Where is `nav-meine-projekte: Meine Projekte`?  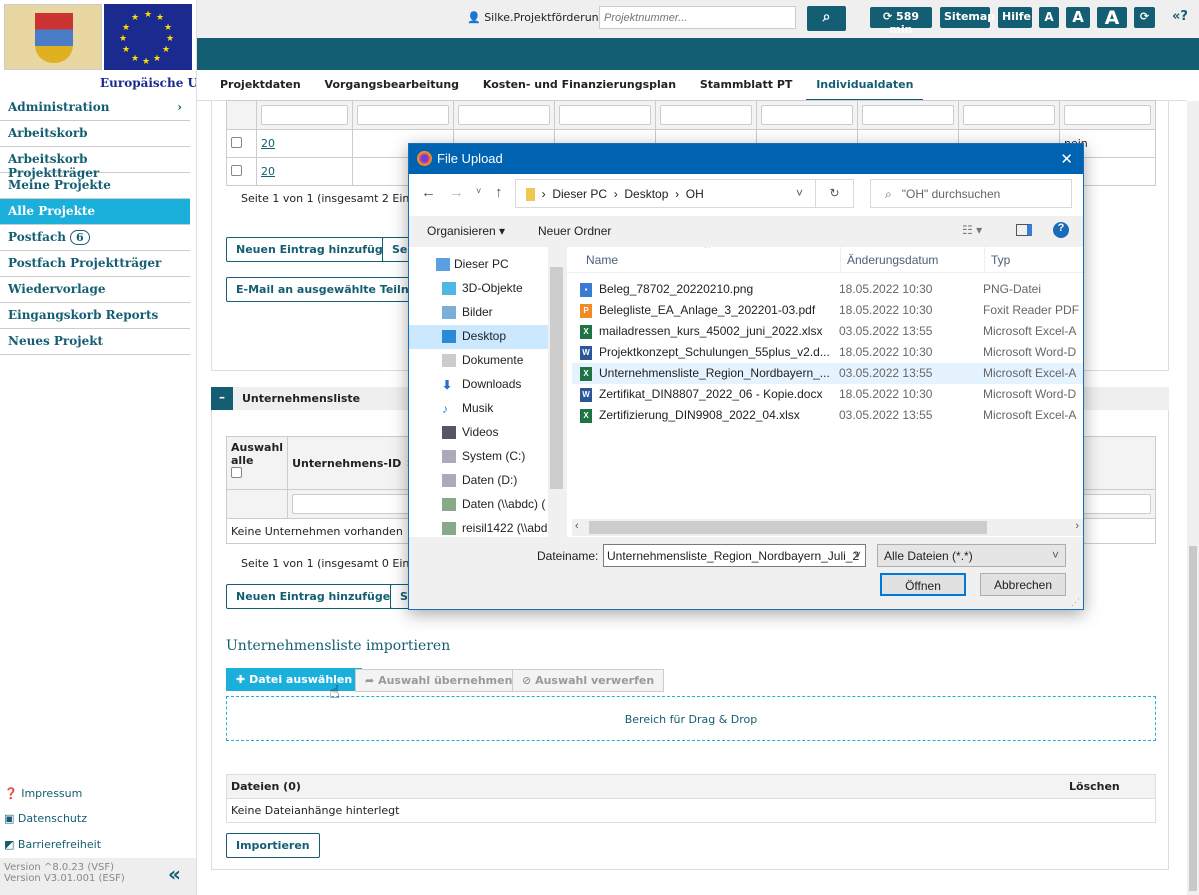 nav-meine-projekte: Meine Projekte is located at coordinates (95, 186).